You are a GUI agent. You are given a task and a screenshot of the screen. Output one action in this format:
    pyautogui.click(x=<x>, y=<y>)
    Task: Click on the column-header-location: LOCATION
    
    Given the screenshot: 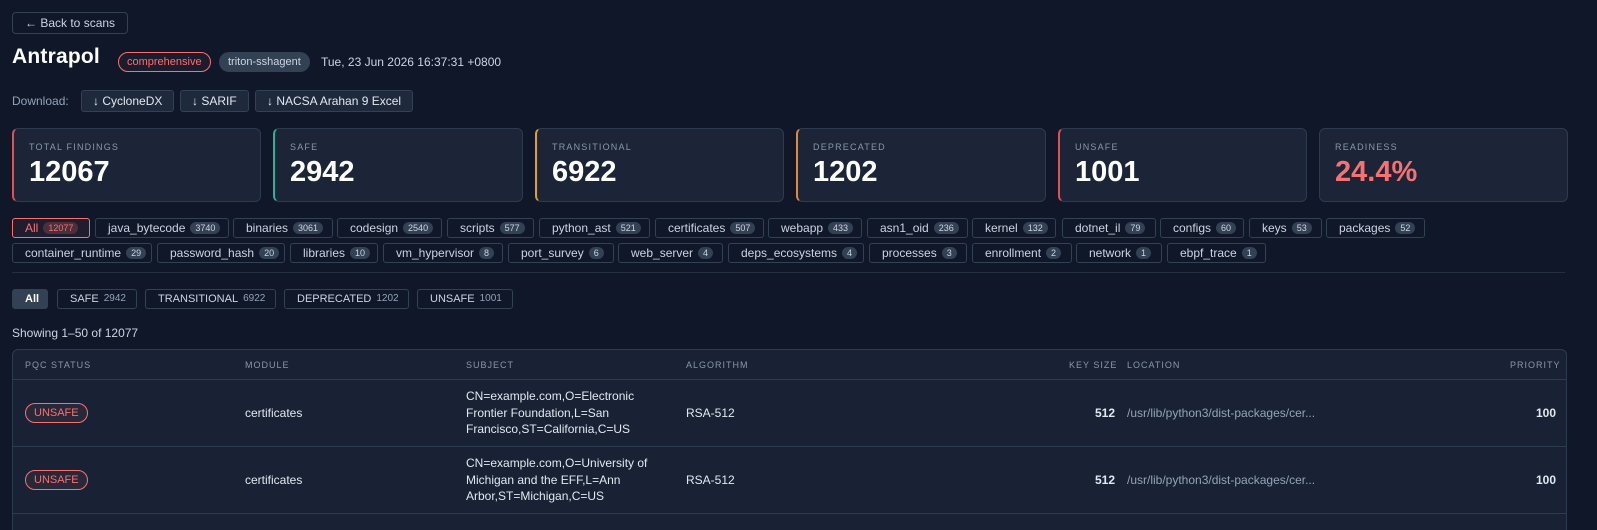 What is the action you would take?
    pyautogui.click(x=1153, y=365)
    